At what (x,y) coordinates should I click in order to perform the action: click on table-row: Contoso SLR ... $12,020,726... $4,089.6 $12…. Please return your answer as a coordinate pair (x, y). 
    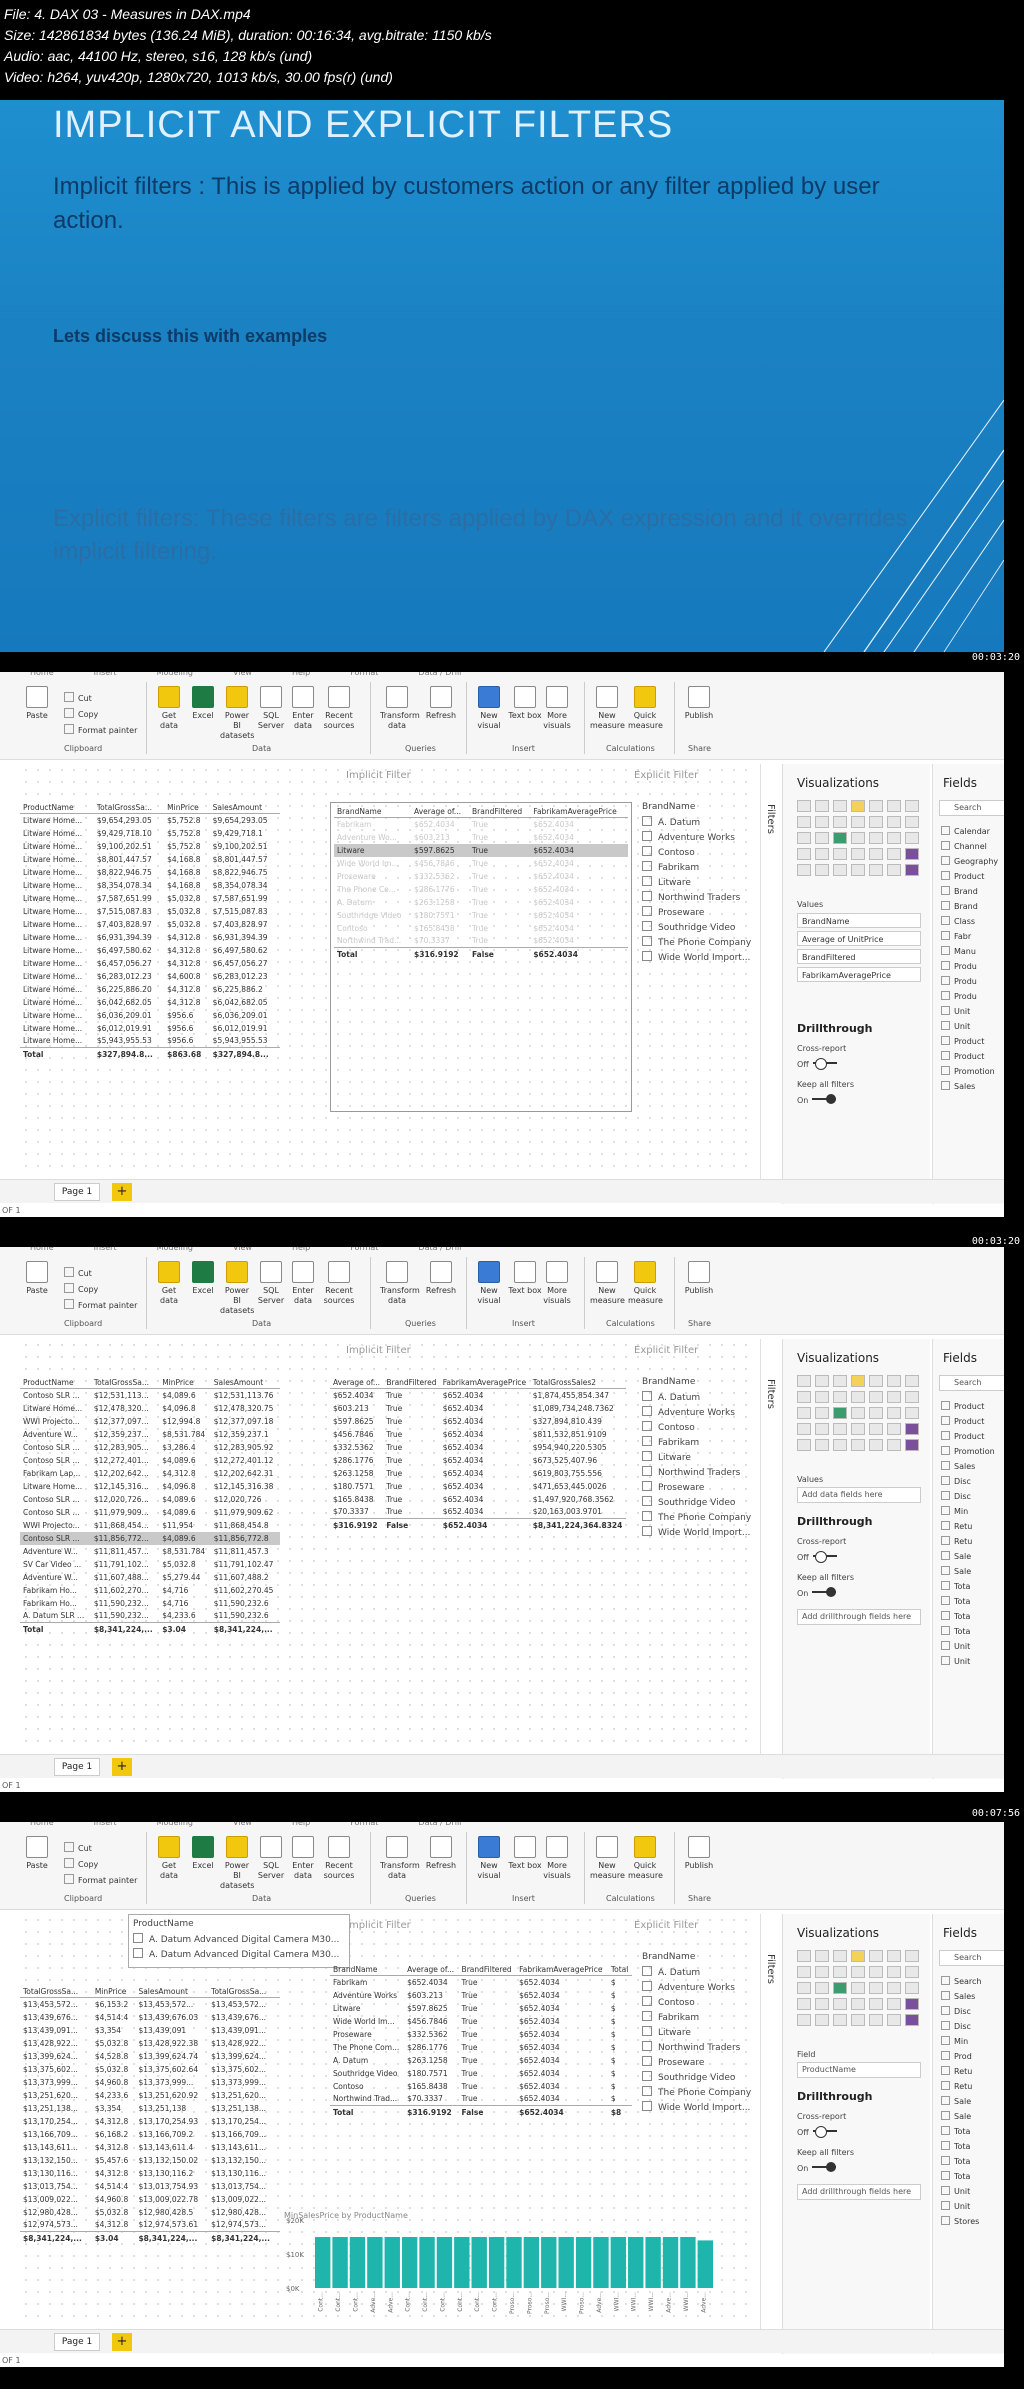
    Looking at the image, I should click on (150, 1499).